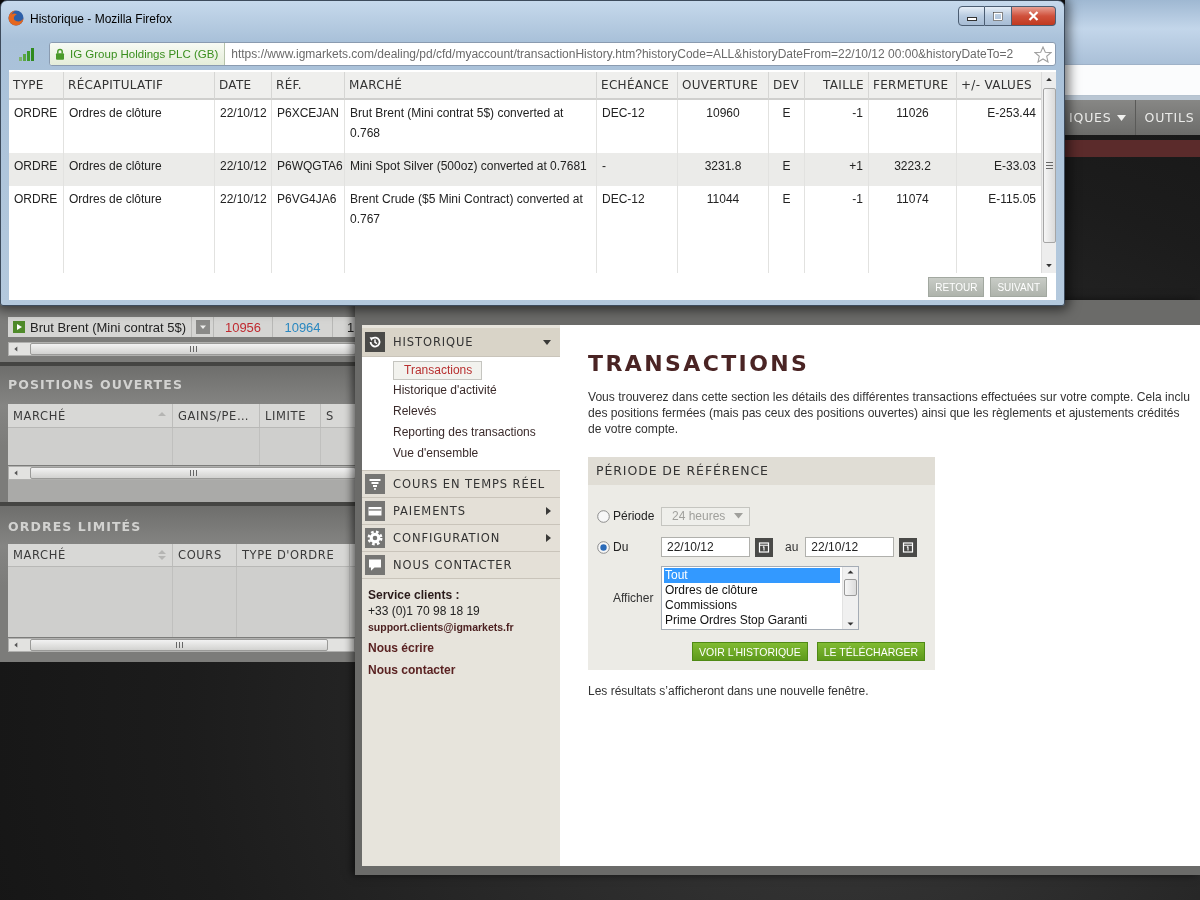  Describe the element at coordinates (461, 538) in the screenshot. I see `menu-header: CONFIGURATION` at that location.